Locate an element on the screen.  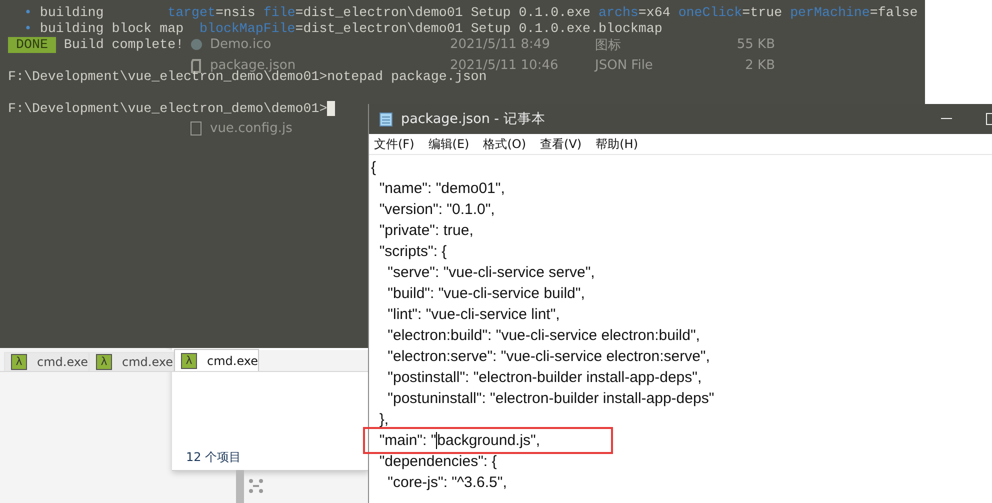
move-icon is located at coordinates (256, 486).